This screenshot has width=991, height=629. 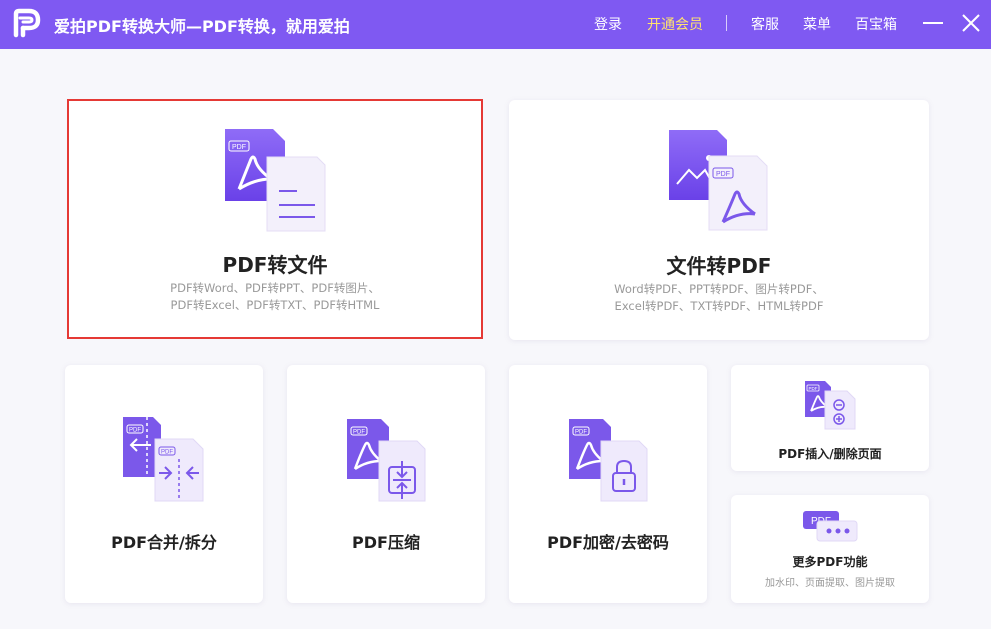 What do you see at coordinates (830, 549) in the screenshot?
I see `more-features-card: PDF 更多PDF功能 加水印、页面提取、图片提取` at bounding box center [830, 549].